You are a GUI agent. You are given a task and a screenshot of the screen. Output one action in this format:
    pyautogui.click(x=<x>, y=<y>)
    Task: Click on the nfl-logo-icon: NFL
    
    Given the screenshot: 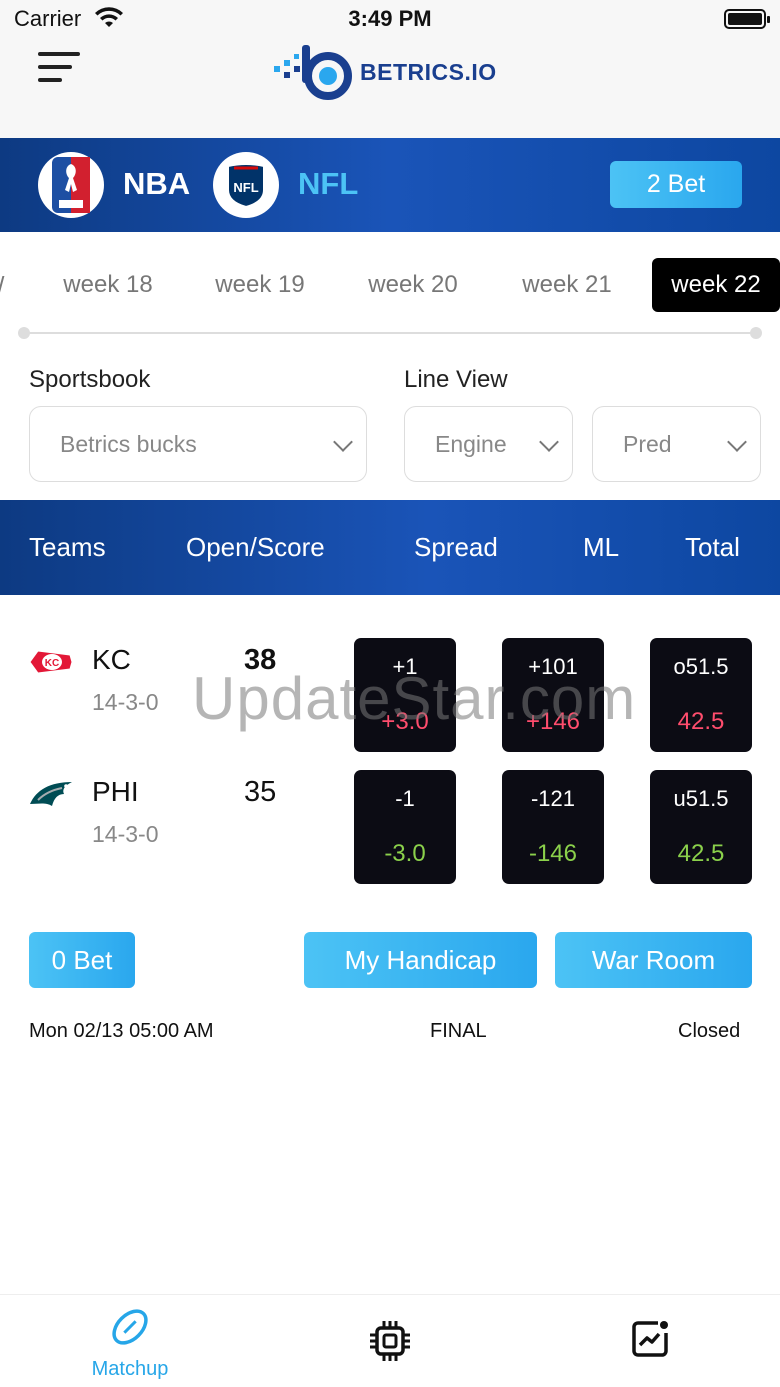 What is the action you would take?
    pyautogui.click(x=246, y=185)
    